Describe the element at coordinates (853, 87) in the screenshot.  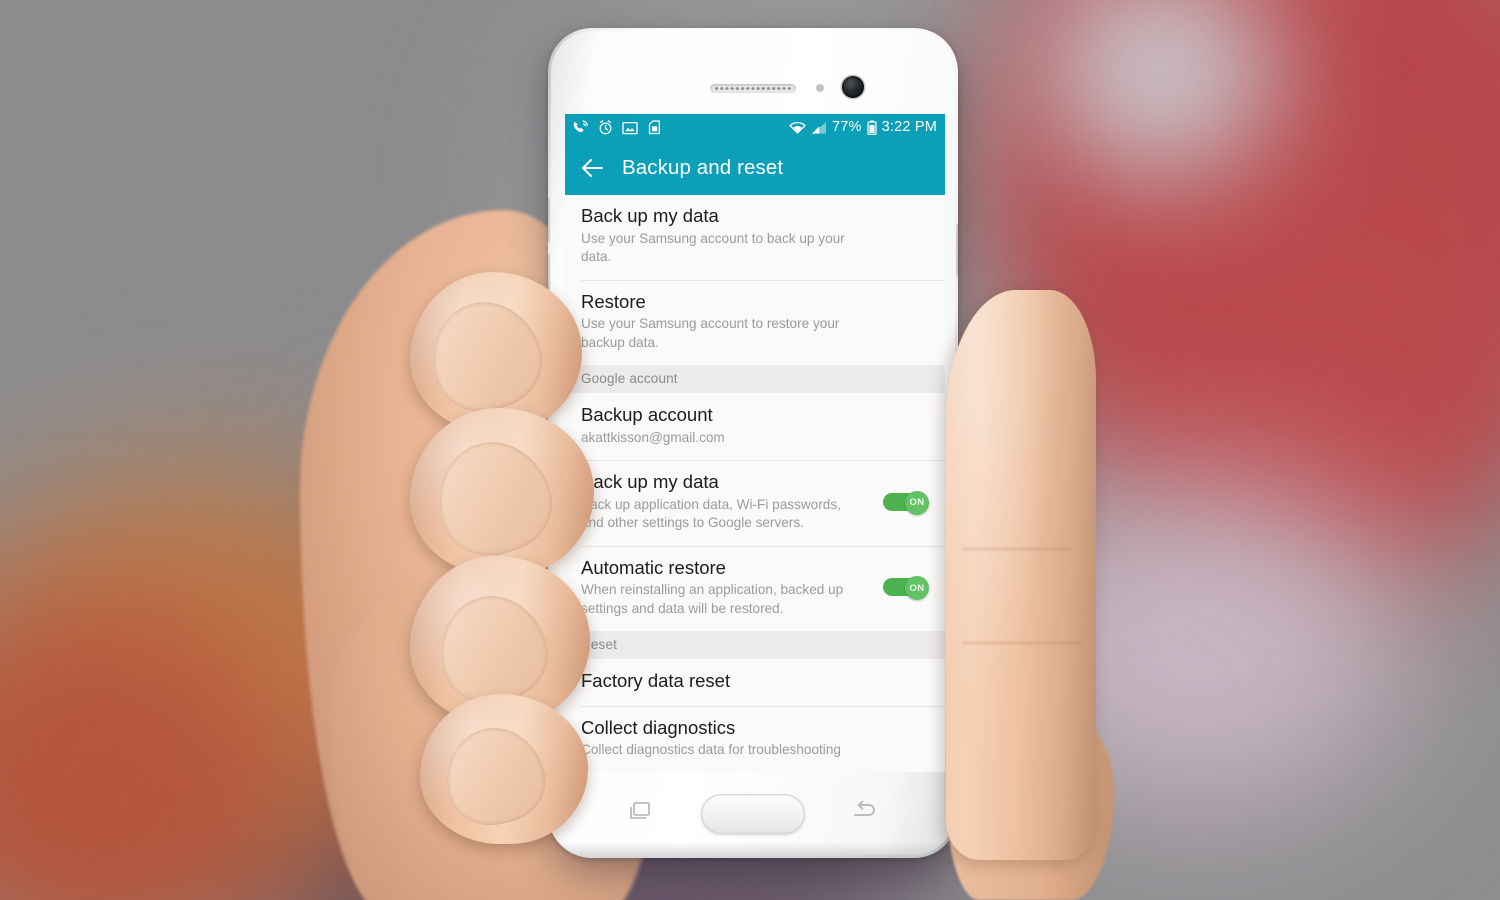
I see `front-camera` at that location.